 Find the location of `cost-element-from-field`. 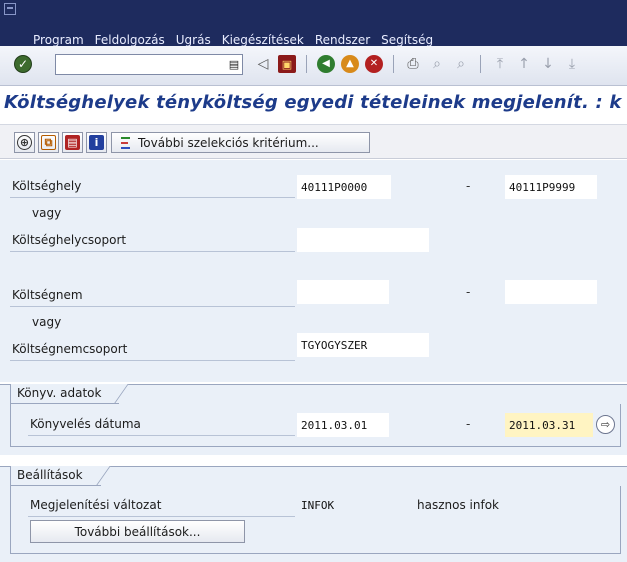

cost-element-from-field is located at coordinates (343, 292).